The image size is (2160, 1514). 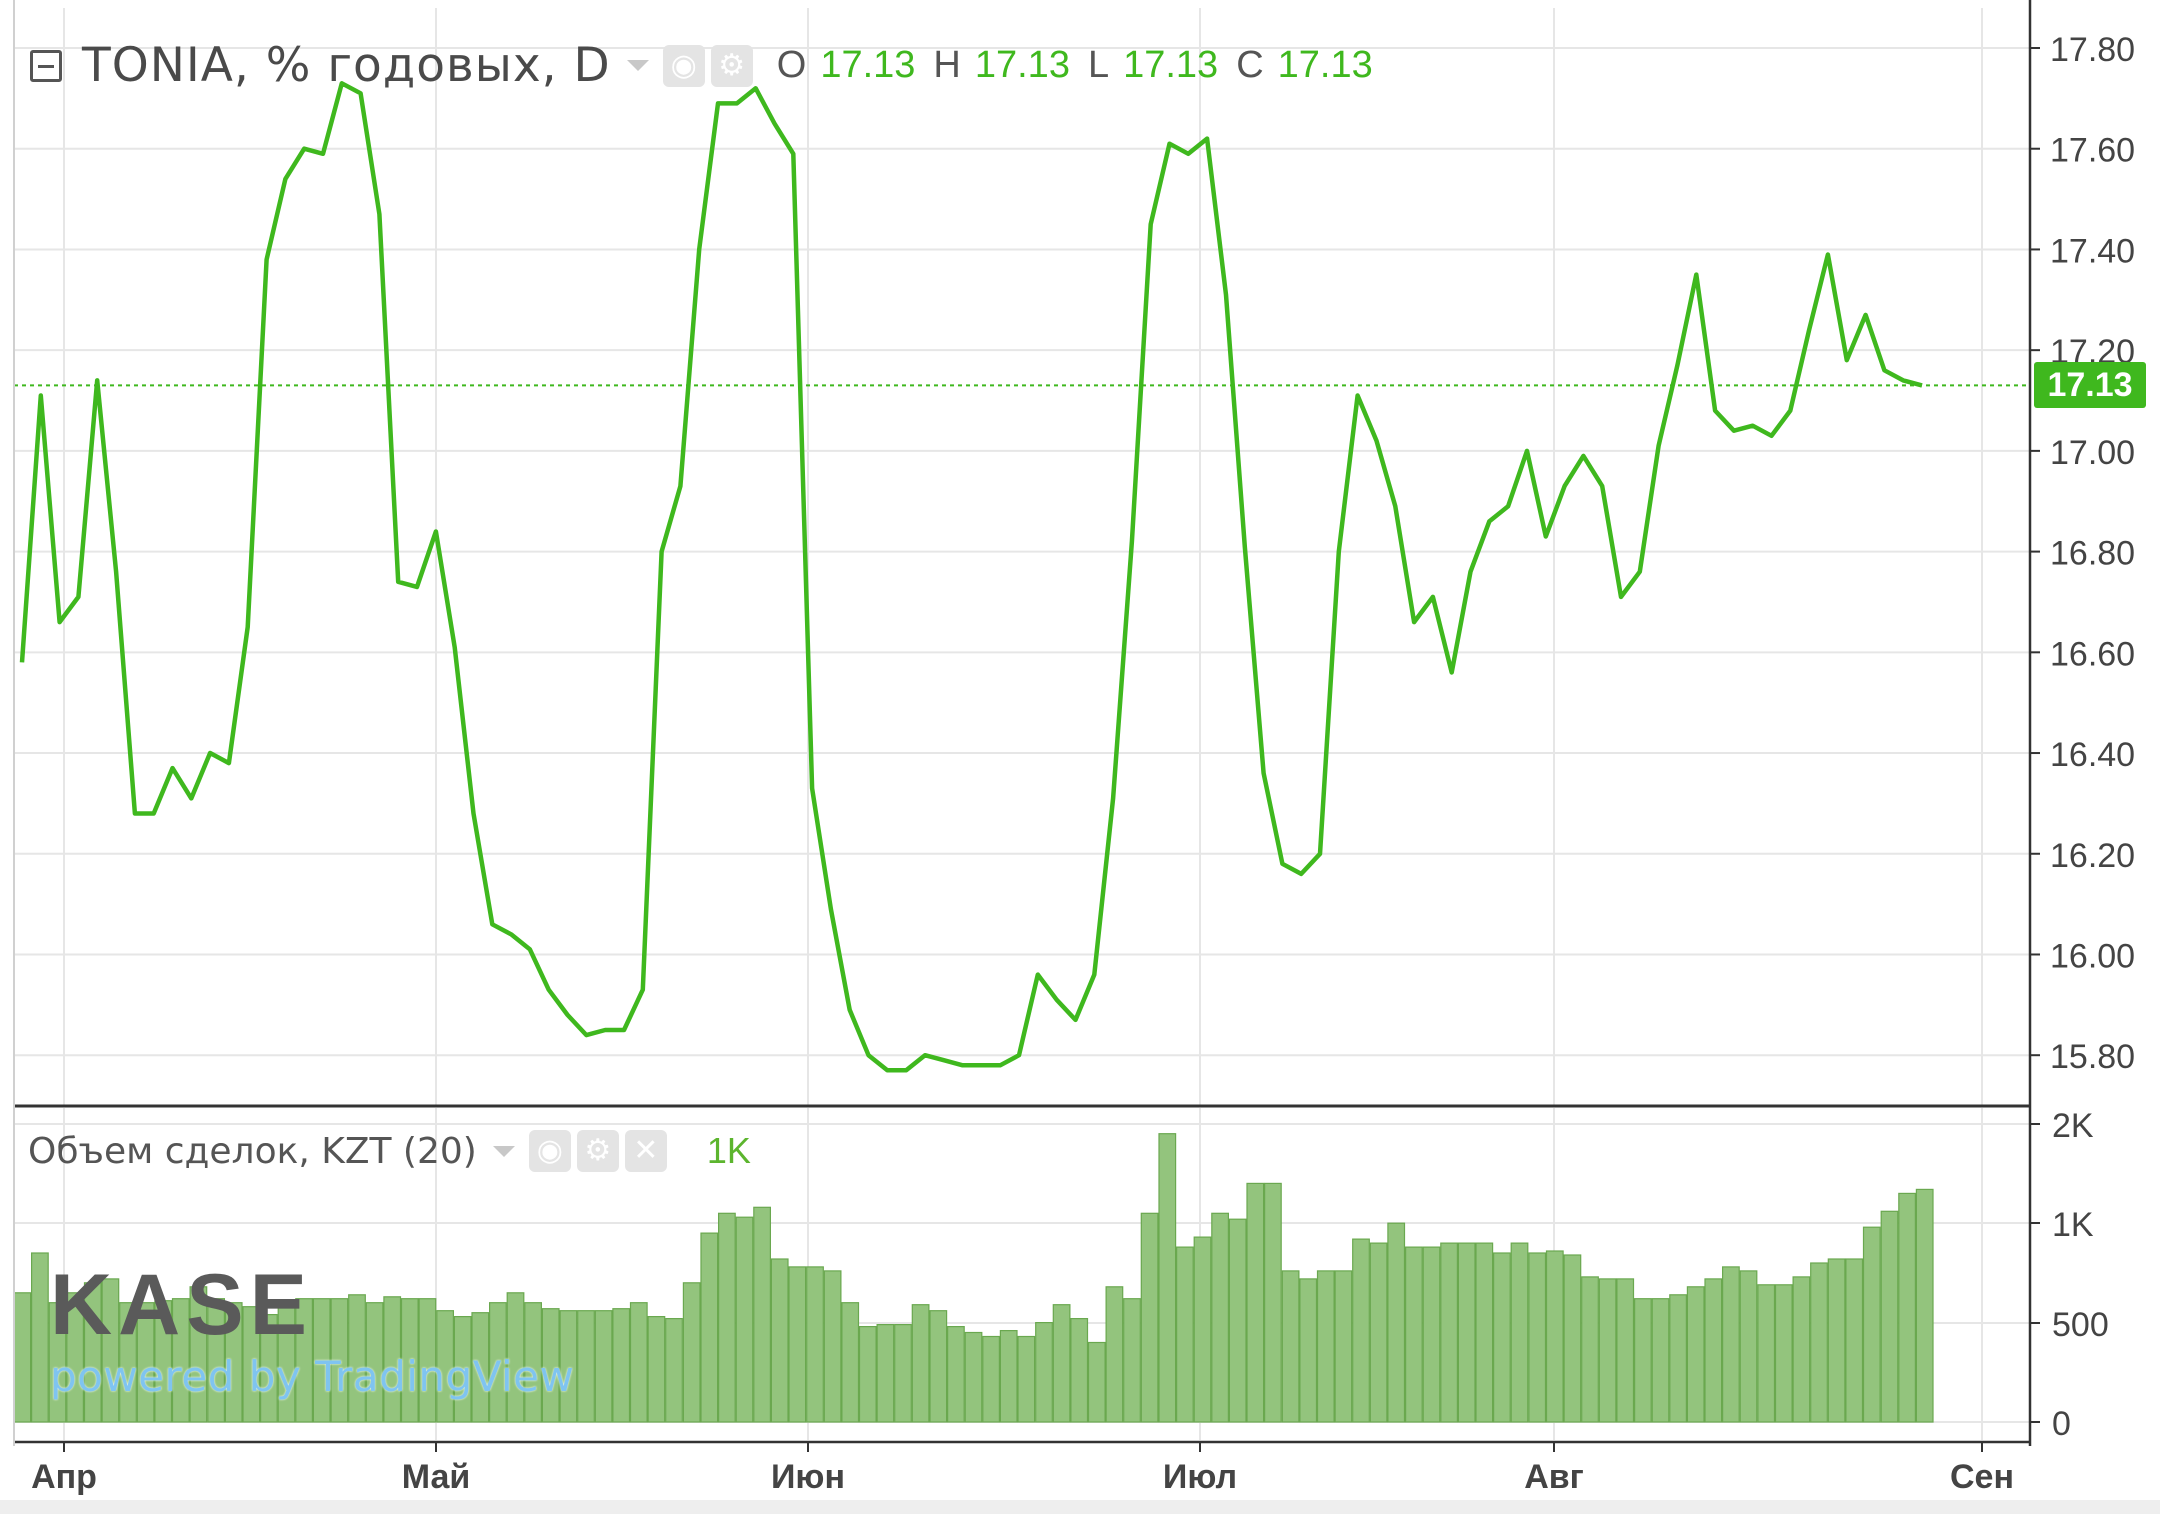 I want to click on time-tick-label: Июн, so click(x=808, y=1477).